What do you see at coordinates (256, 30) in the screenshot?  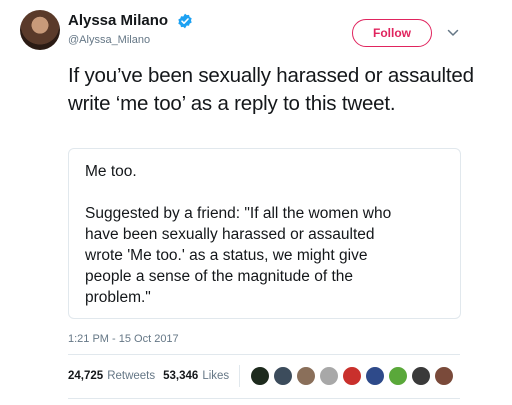 I see `tweet-header: Alyssa Milano @Alyssa_Milano Follow` at bounding box center [256, 30].